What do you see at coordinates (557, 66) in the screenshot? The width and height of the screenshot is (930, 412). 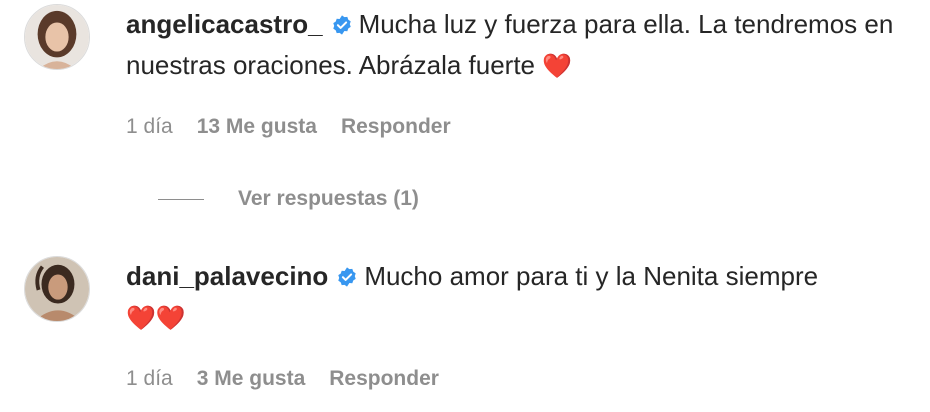 I see `heart-emoji: ❤️` at bounding box center [557, 66].